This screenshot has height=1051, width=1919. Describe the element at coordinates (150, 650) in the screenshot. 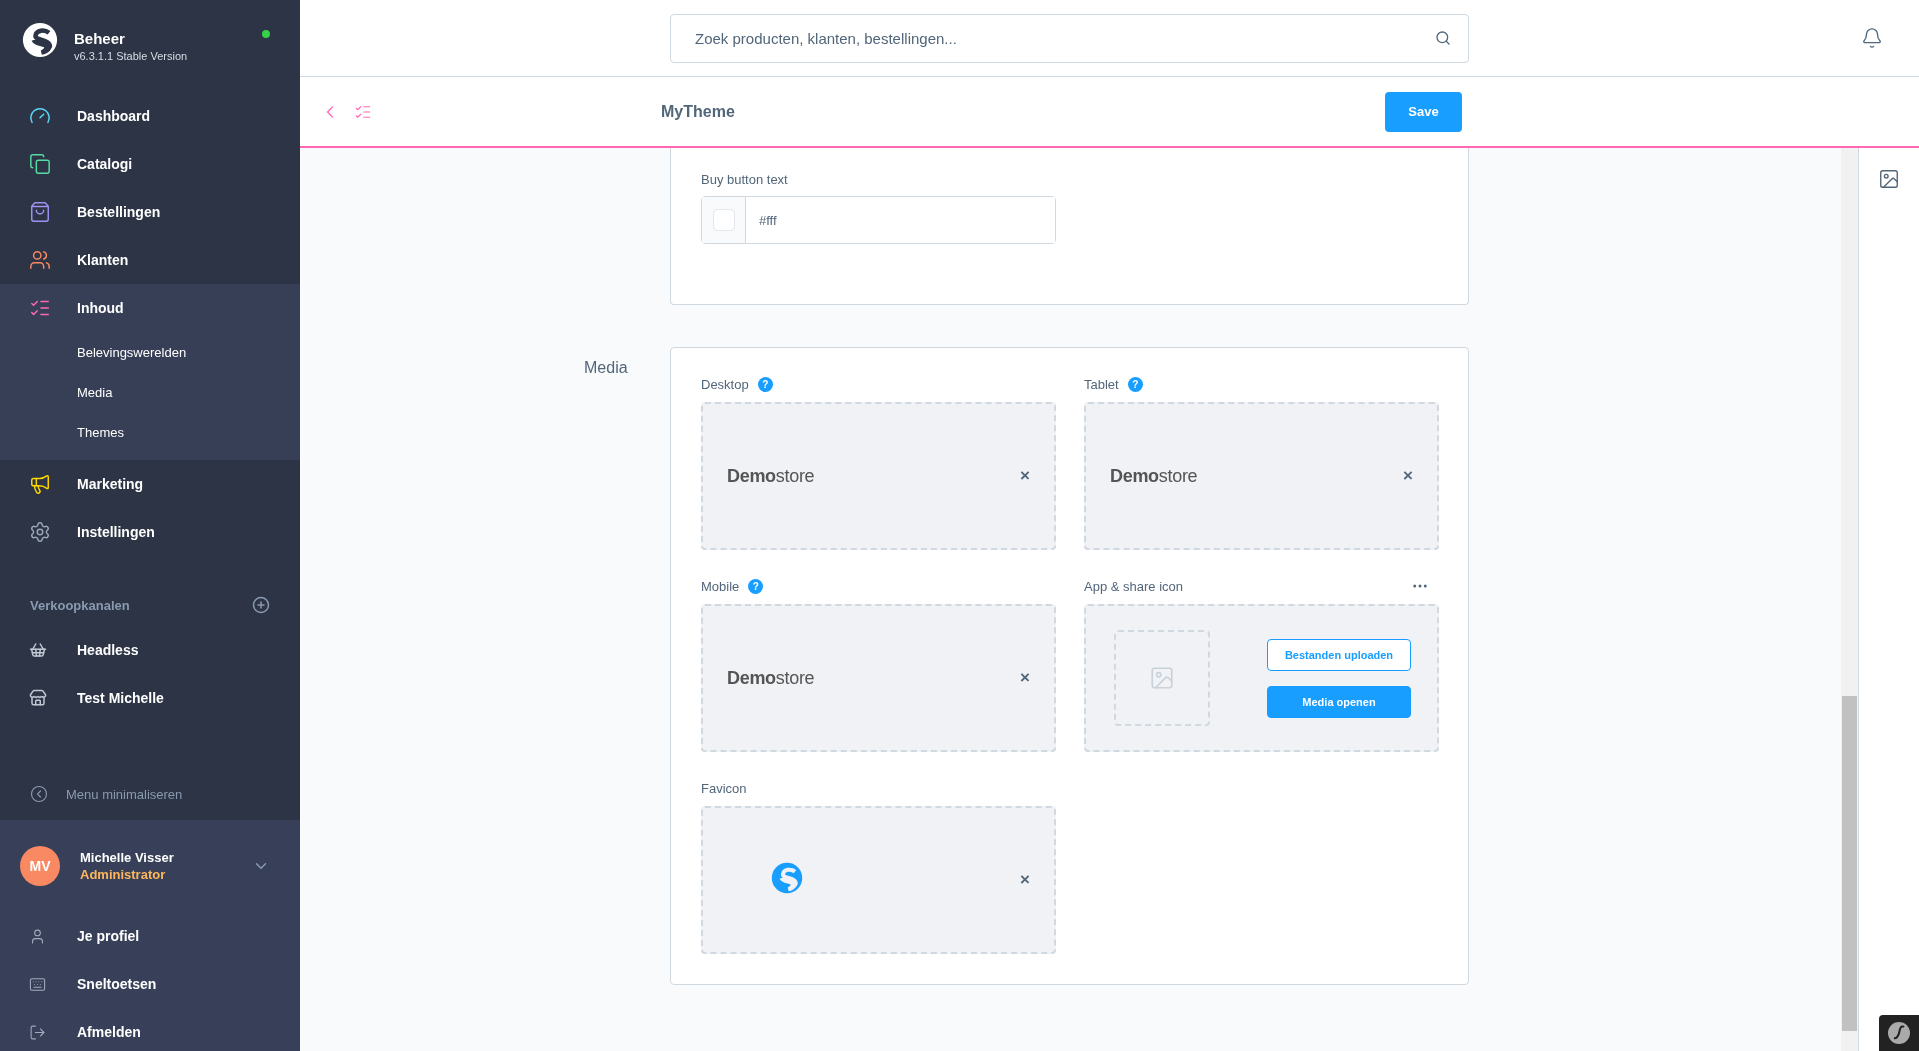

I see `sales-channel-item: Headless` at that location.